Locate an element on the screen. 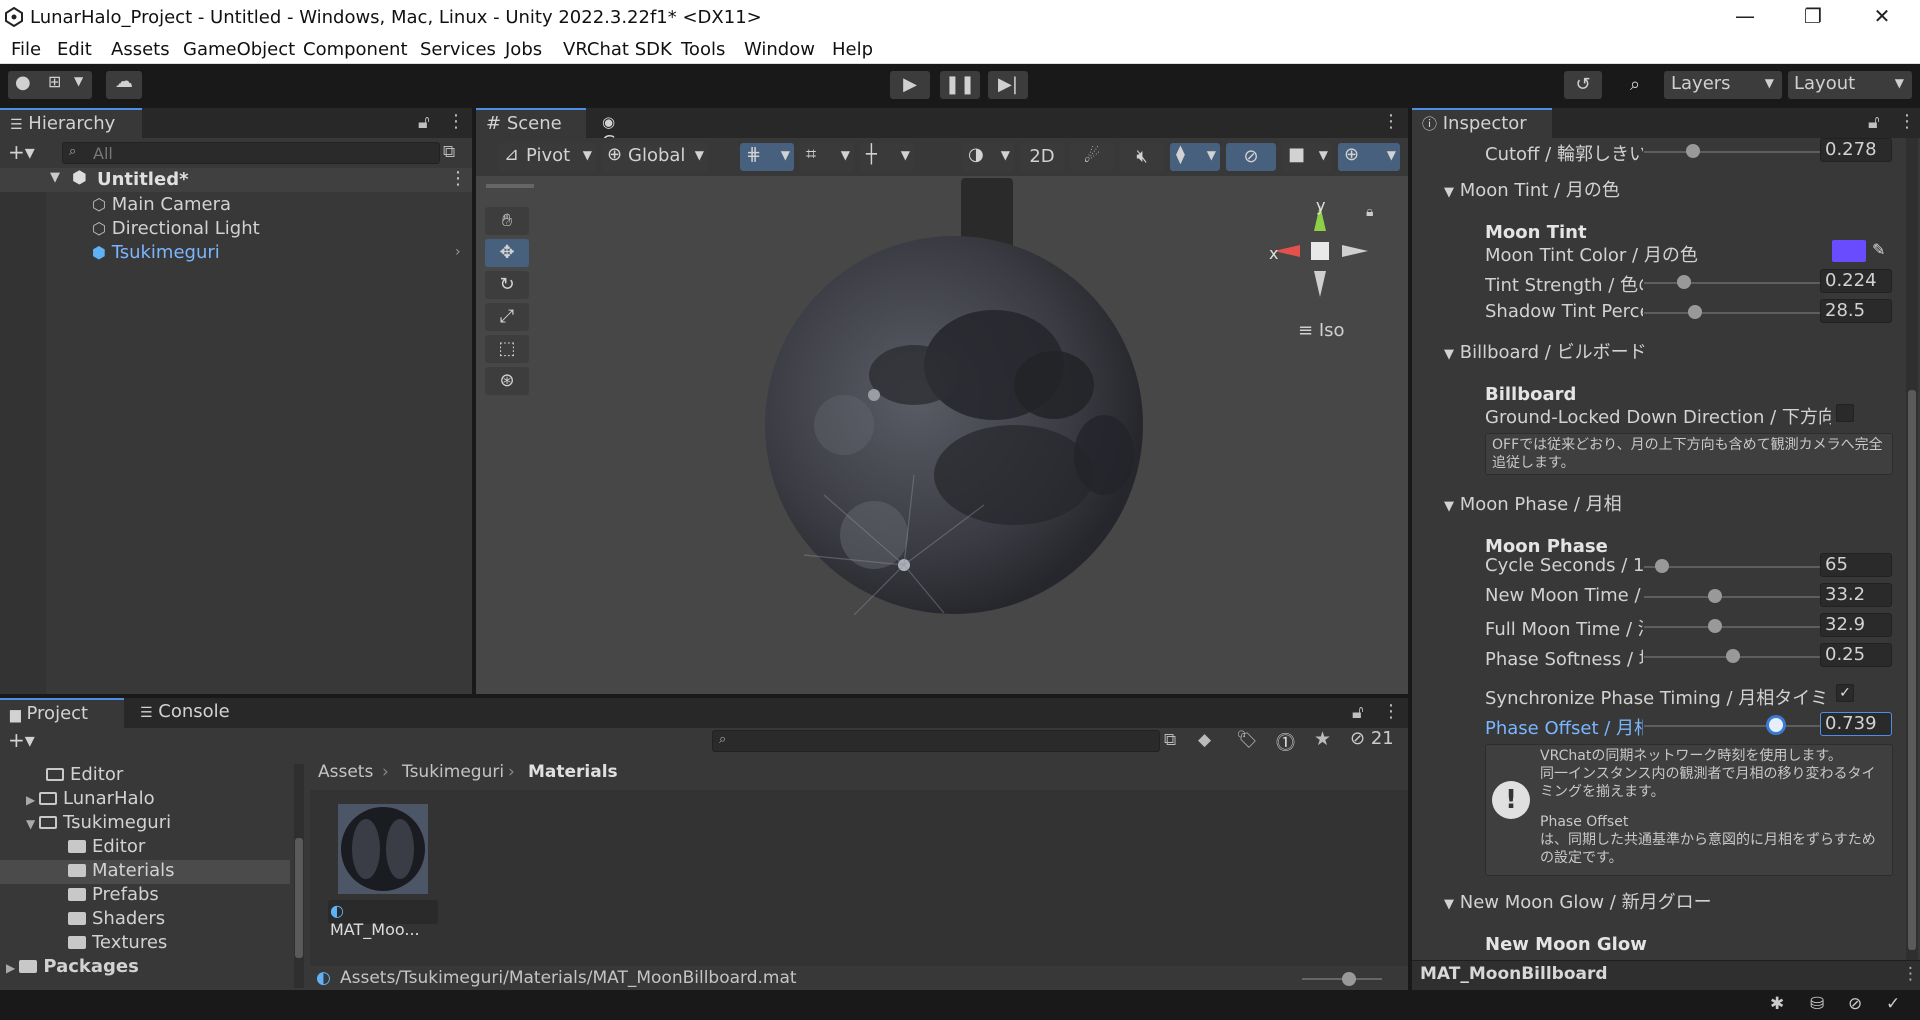 The image size is (1920, 1020). chevron-right-icon: › is located at coordinates (458, 252).